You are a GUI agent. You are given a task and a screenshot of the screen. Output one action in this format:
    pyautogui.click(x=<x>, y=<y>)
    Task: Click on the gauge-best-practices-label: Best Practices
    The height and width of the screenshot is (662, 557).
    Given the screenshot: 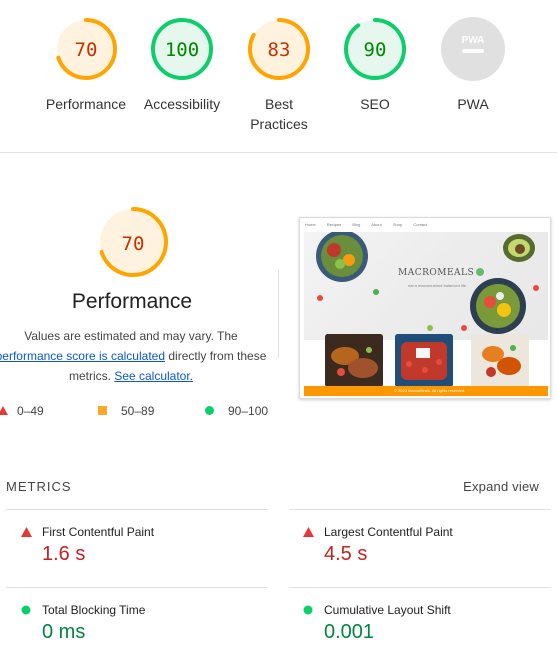 What is the action you would take?
    pyautogui.click(x=279, y=114)
    